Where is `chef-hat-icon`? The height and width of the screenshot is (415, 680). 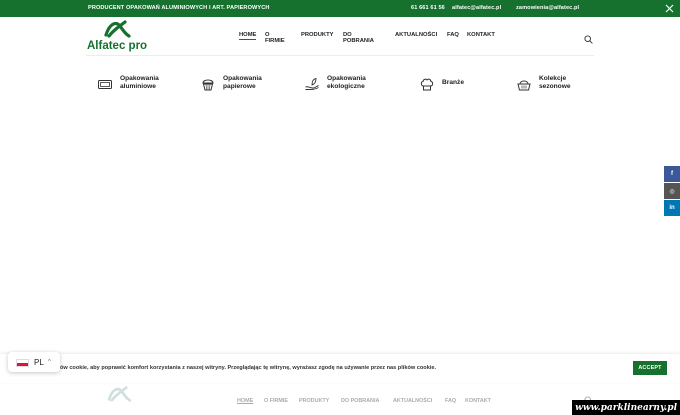 chef-hat-icon is located at coordinates (427, 84).